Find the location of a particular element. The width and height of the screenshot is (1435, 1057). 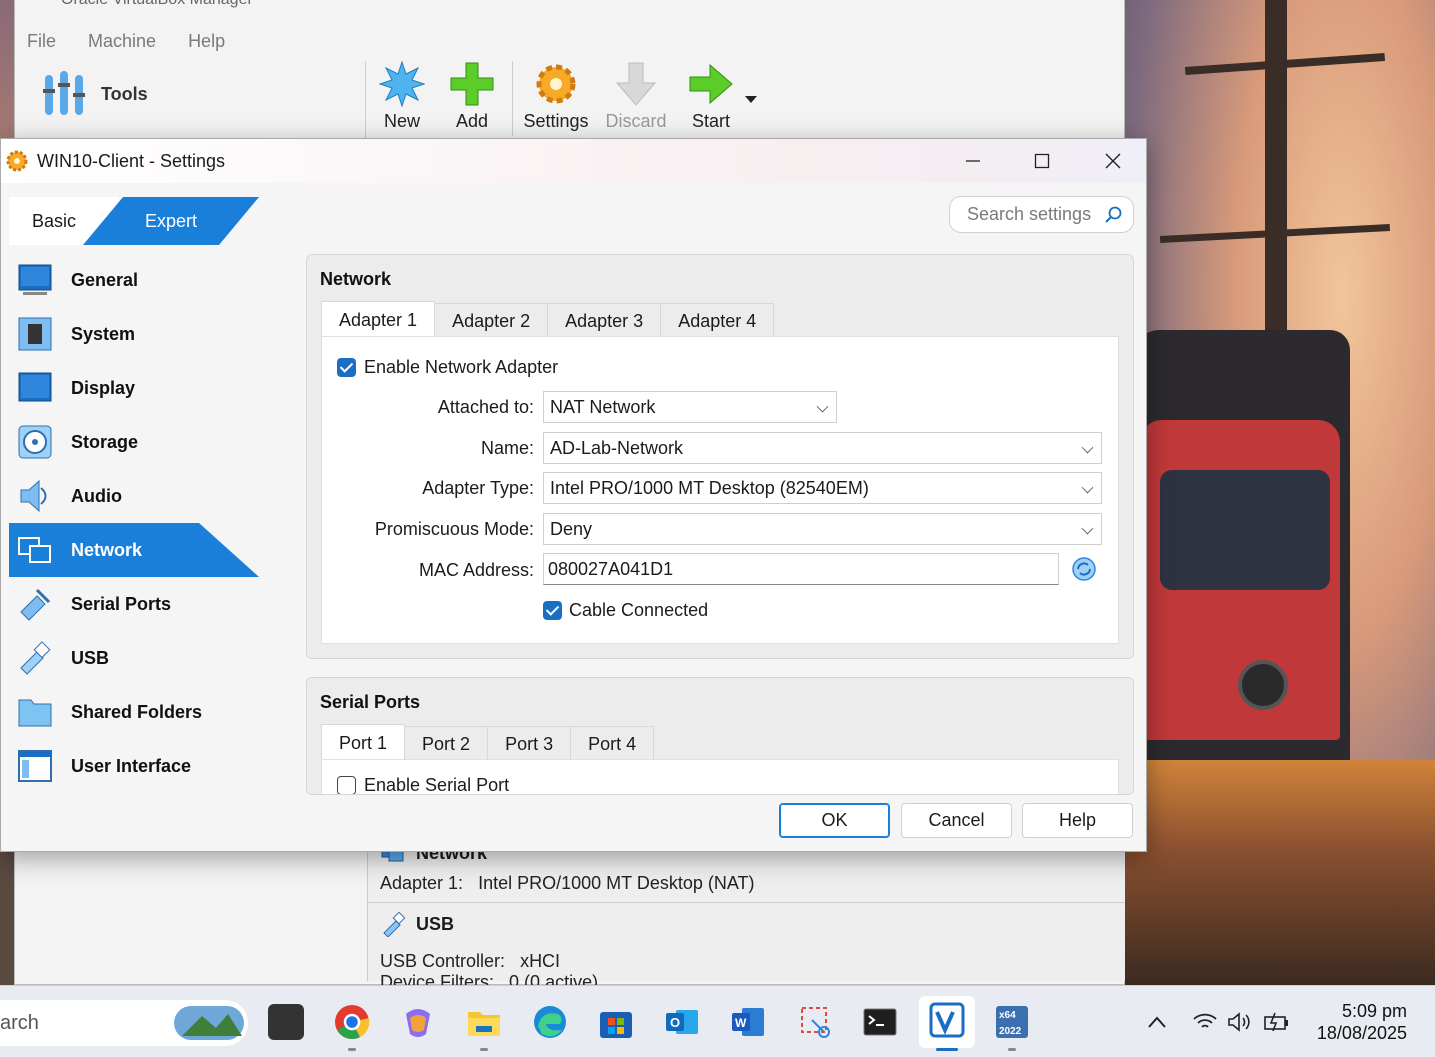

close-button is located at coordinates (1113, 161).